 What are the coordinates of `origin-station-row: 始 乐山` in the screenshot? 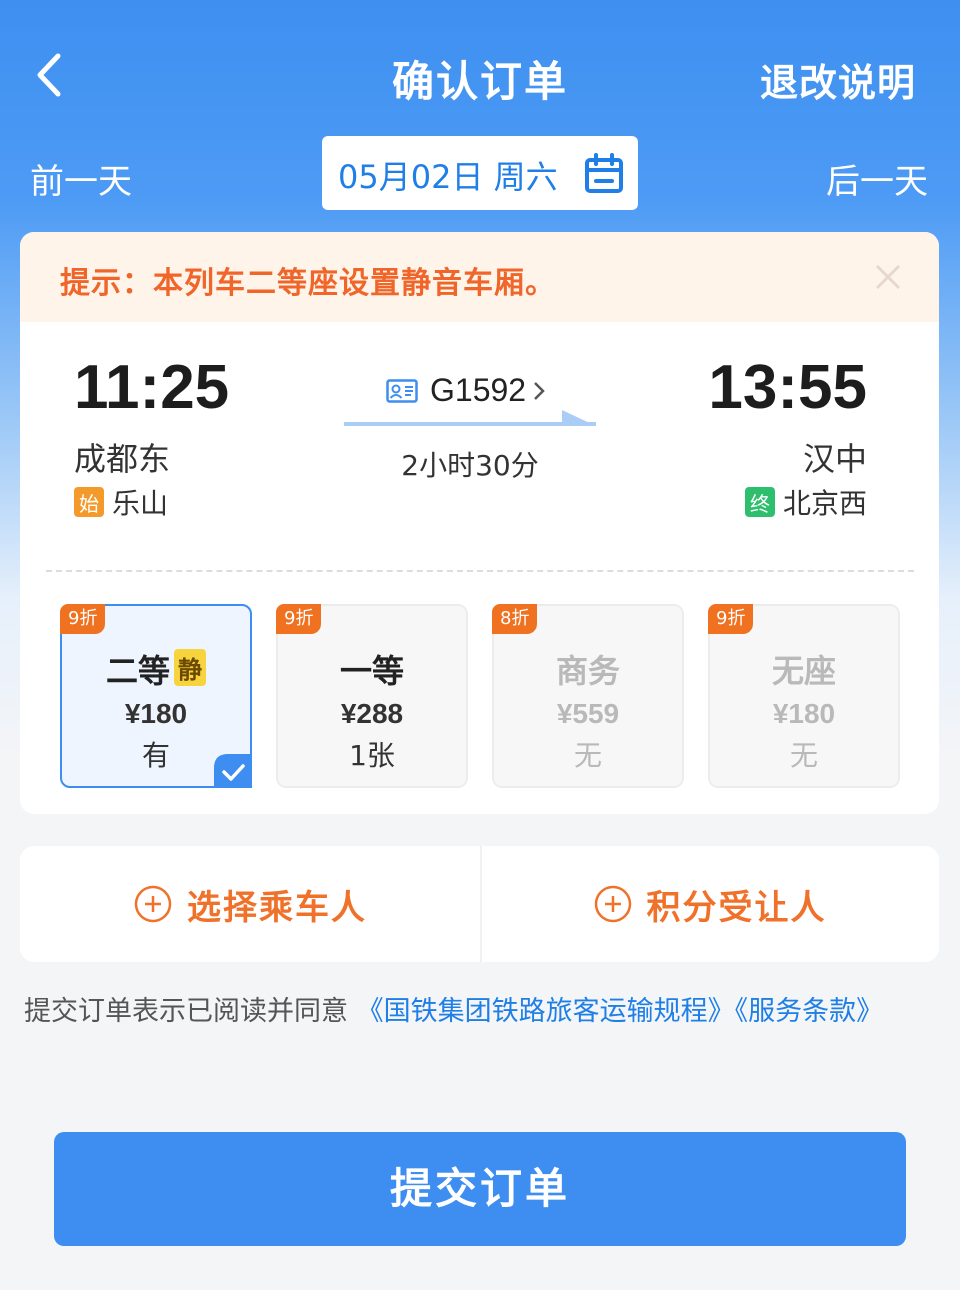 It's located at (121, 502).